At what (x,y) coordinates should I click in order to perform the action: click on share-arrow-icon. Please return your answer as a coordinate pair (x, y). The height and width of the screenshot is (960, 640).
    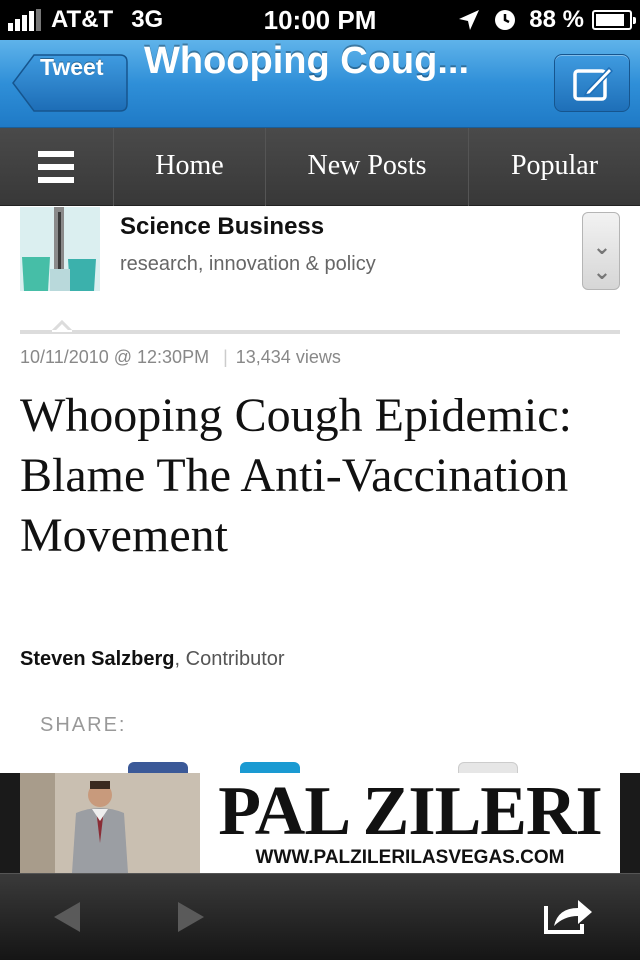
    Looking at the image, I should click on (568, 917).